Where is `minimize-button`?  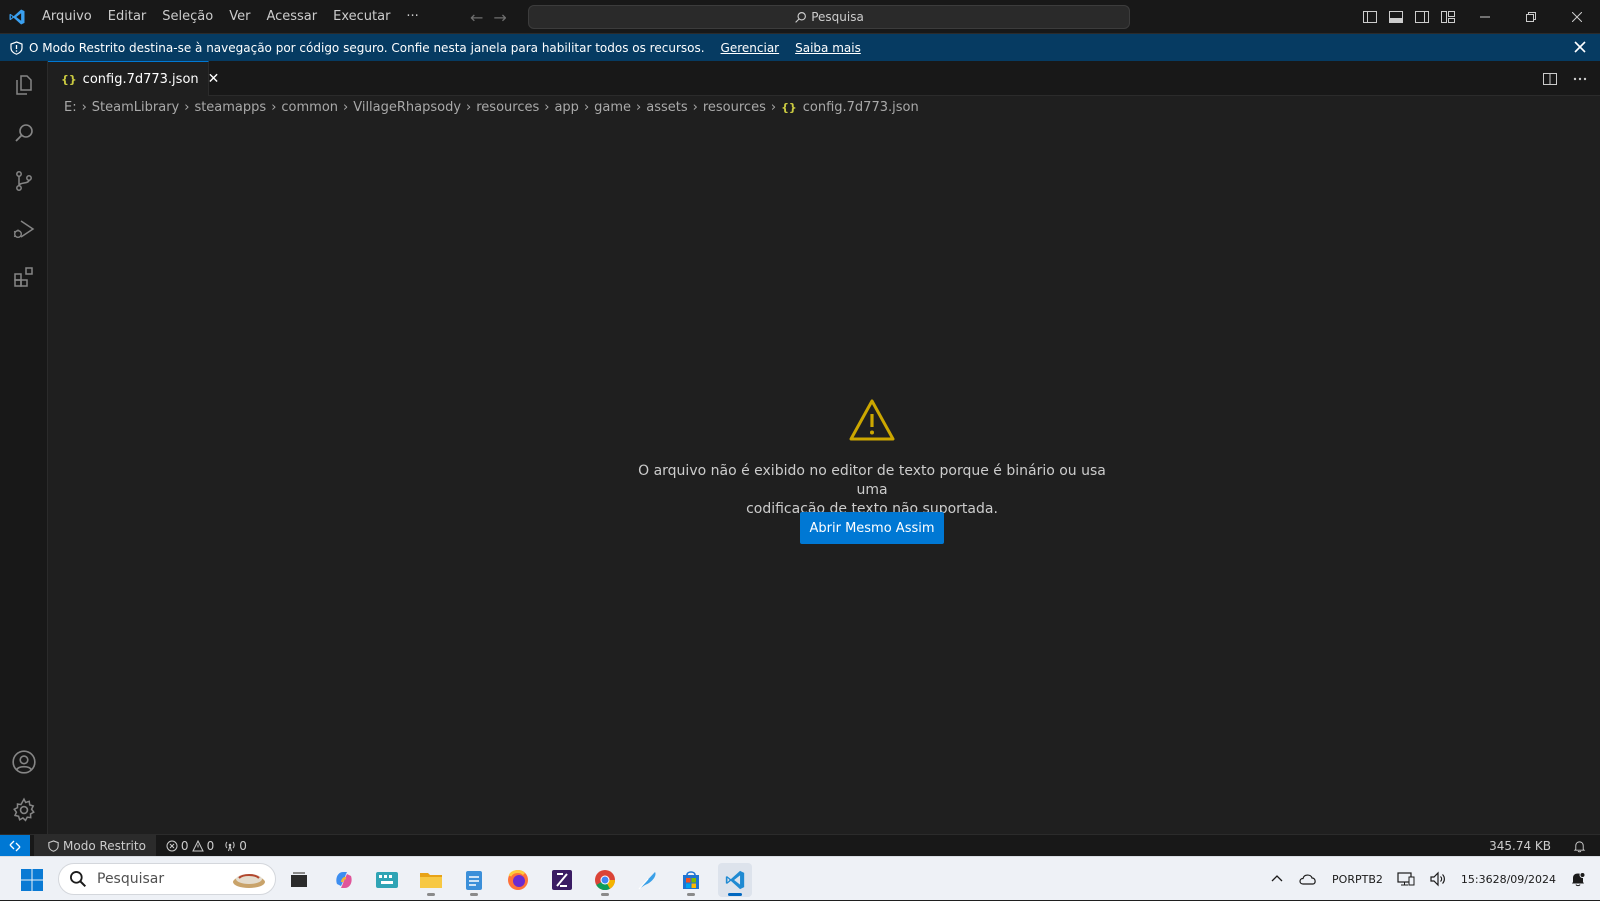 minimize-button is located at coordinates (1485, 17).